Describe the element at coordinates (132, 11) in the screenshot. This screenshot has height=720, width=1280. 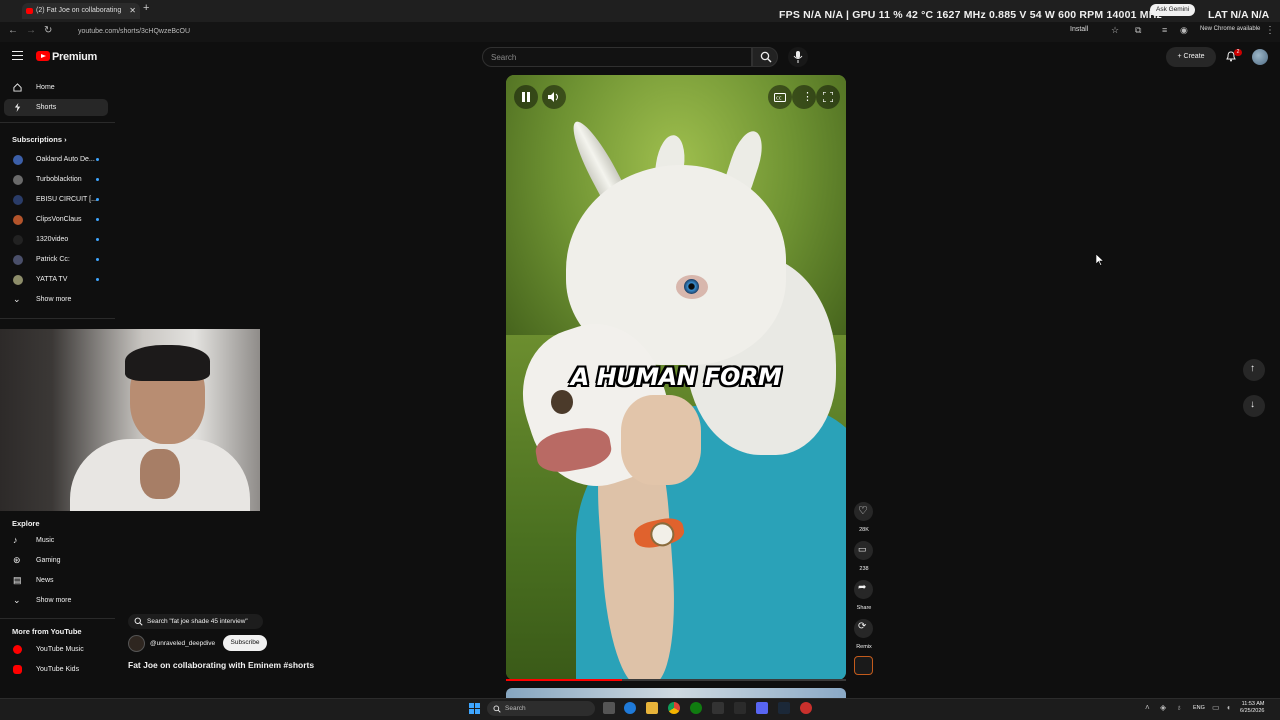
I see `close-tab-icon: ✕` at that location.